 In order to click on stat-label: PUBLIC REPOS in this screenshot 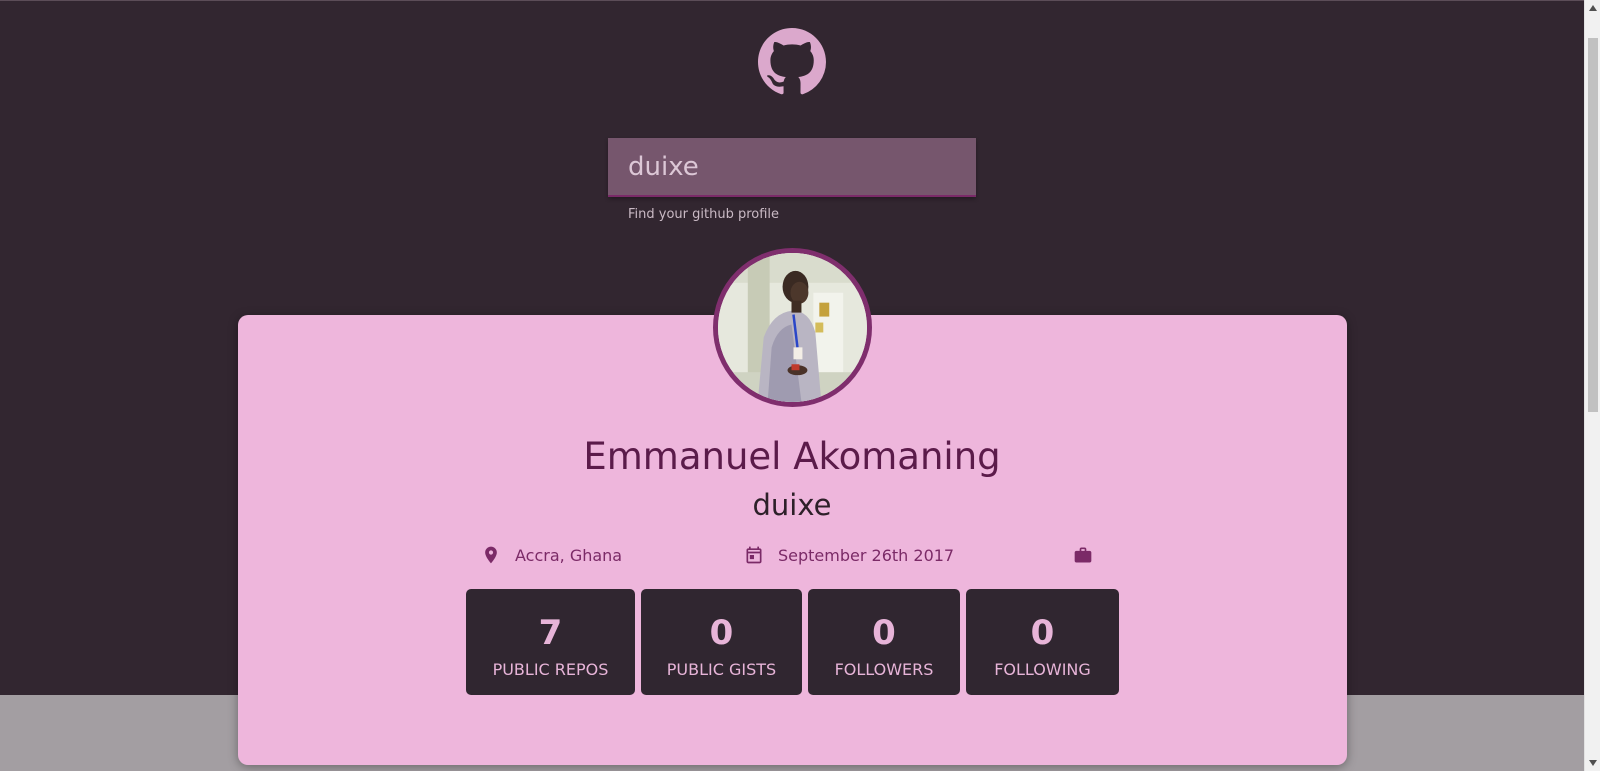, I will do `click(550, 669)`.